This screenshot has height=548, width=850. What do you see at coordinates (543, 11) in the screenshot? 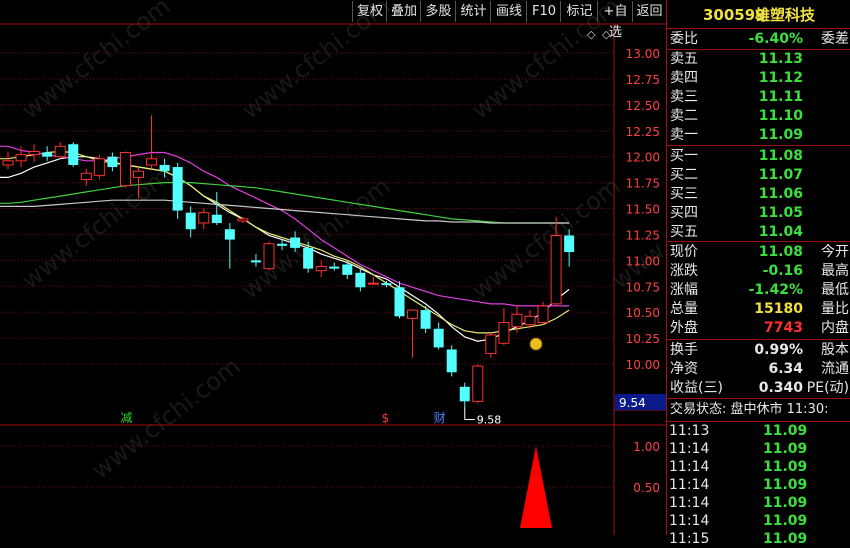
I see `toolbar-f10-button: F10` at bounding box center [543, 11].